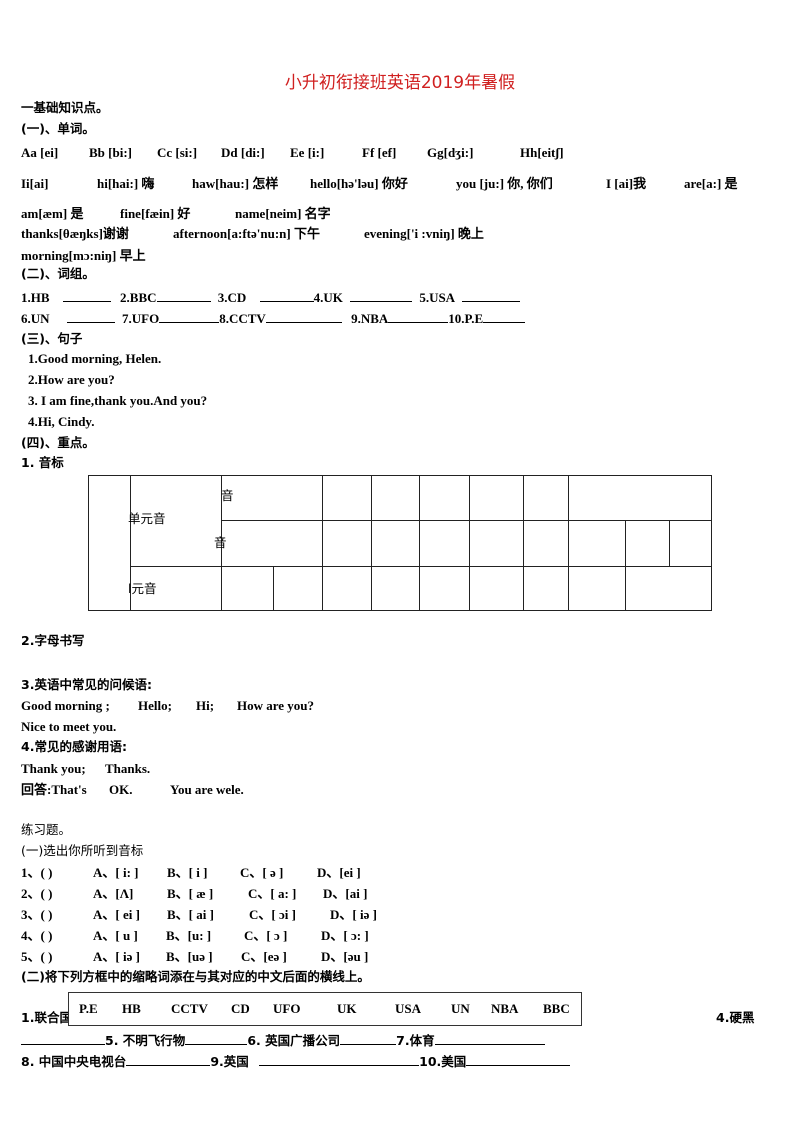 The height and width of the screenshot is (1138, 800). Describe the element at coordinates (74, 746) in the screenshot. I see `point-thanks: 4.常见的感谢用语:` at that location.